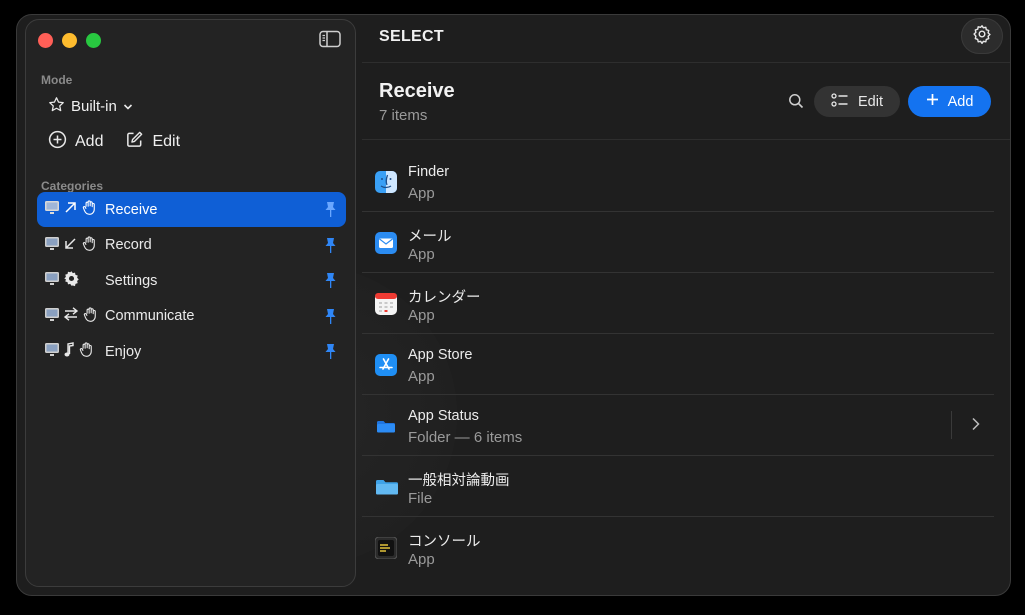  I want to click on app-store-icon, so click(386, 365).